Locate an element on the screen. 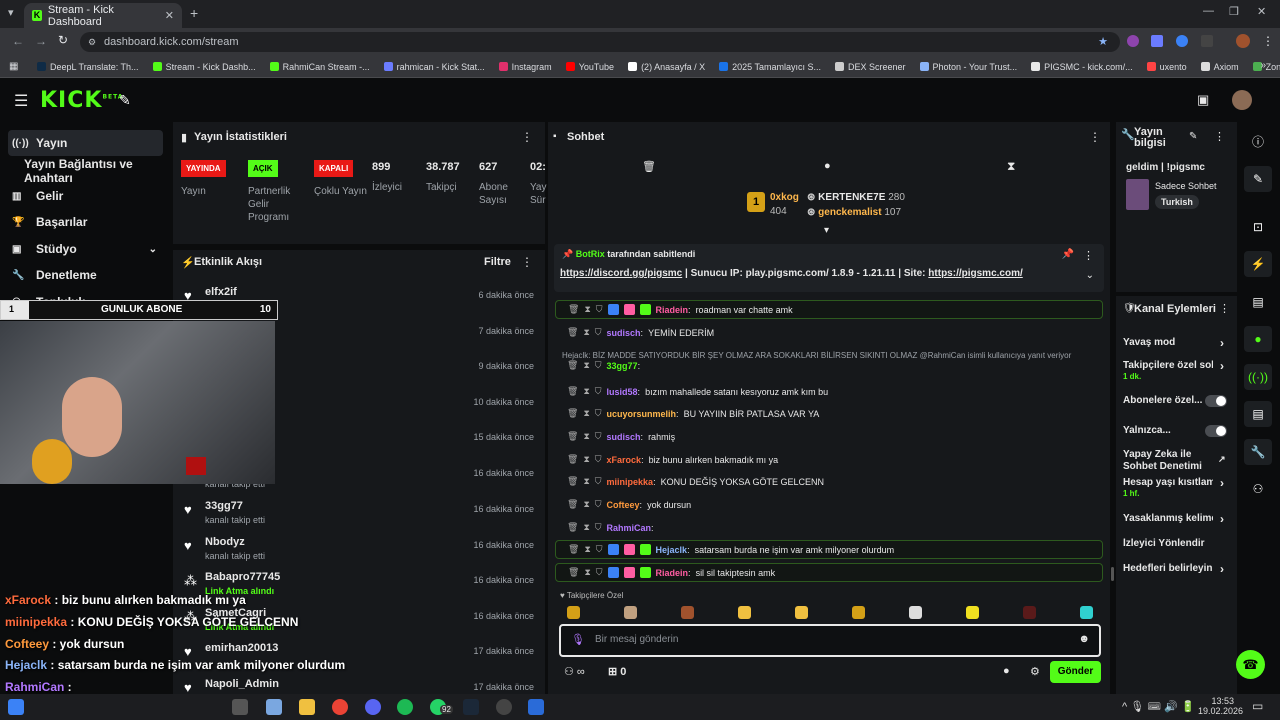  new-tab-icon: + is located at coordinates (194, 13).